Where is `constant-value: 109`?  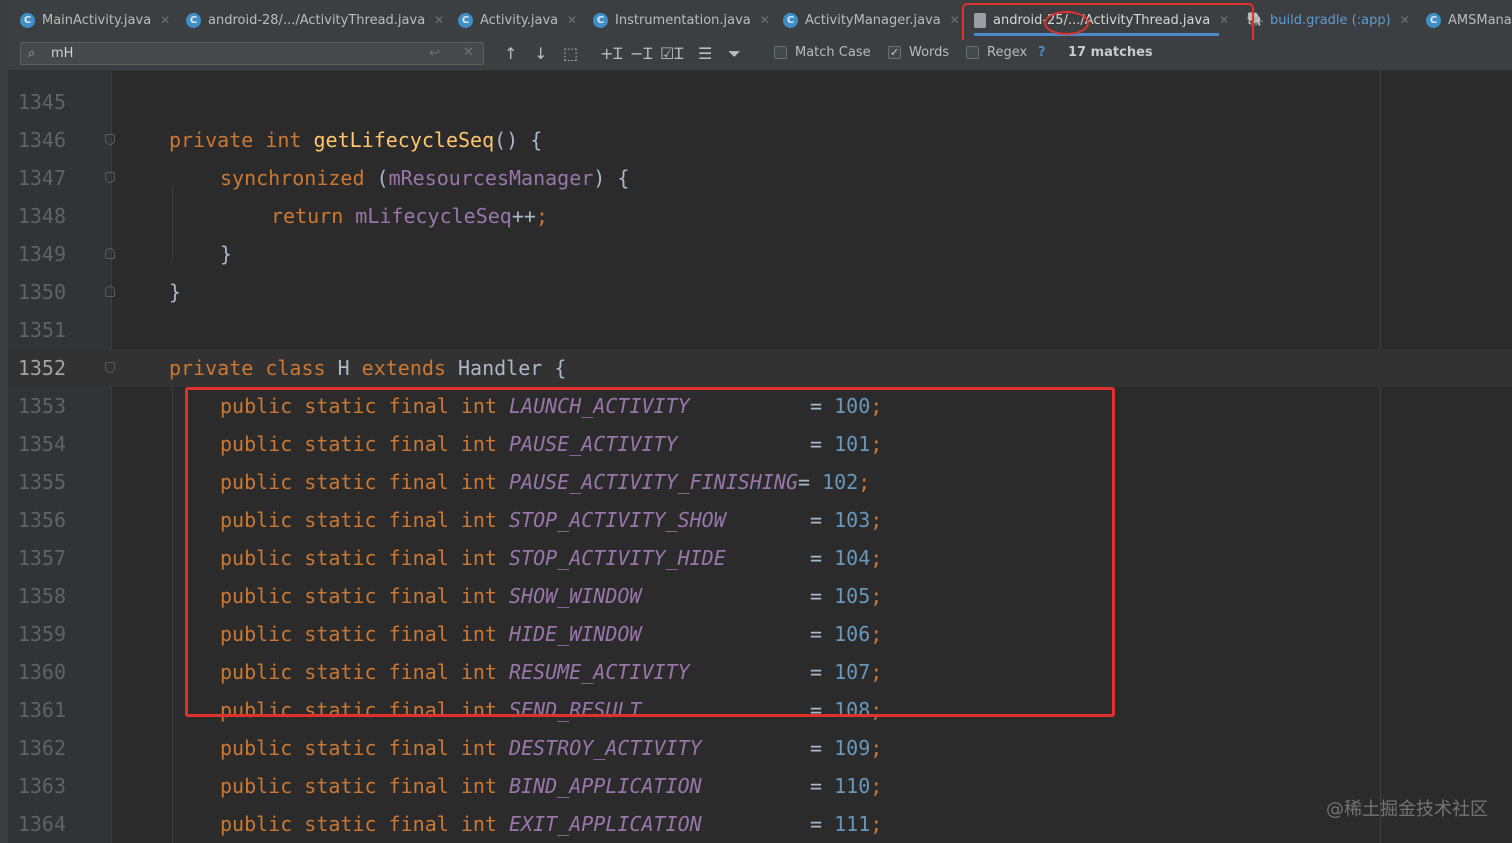 constant-value: 109 is located at coordinates (852, 748).